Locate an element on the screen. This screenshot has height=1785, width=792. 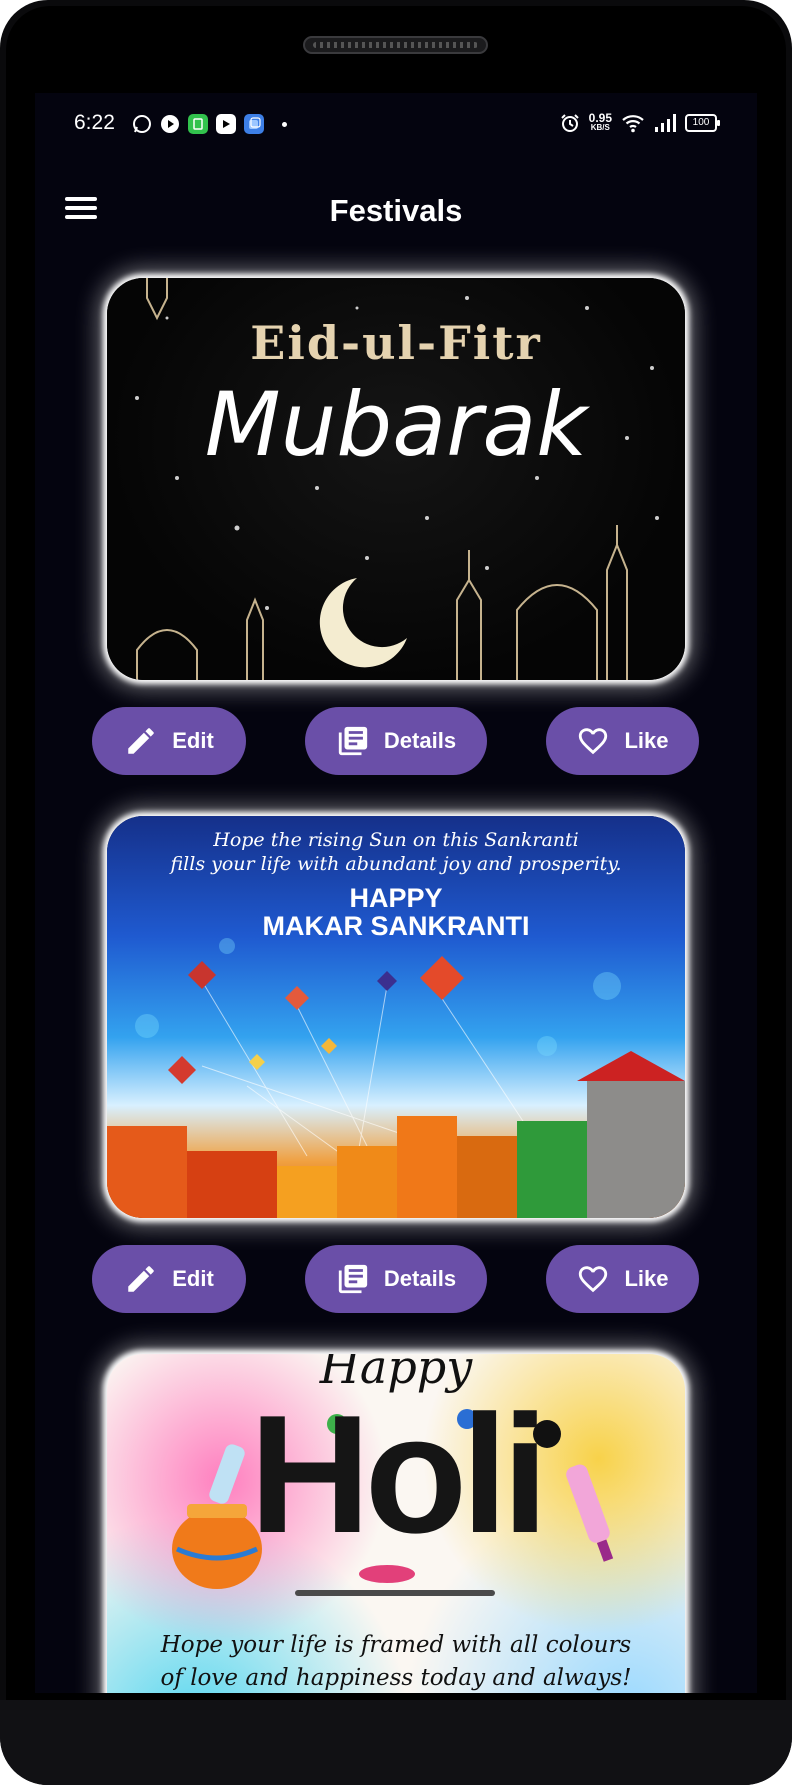
whatsapp-icon is located at coordinates (142, 124).